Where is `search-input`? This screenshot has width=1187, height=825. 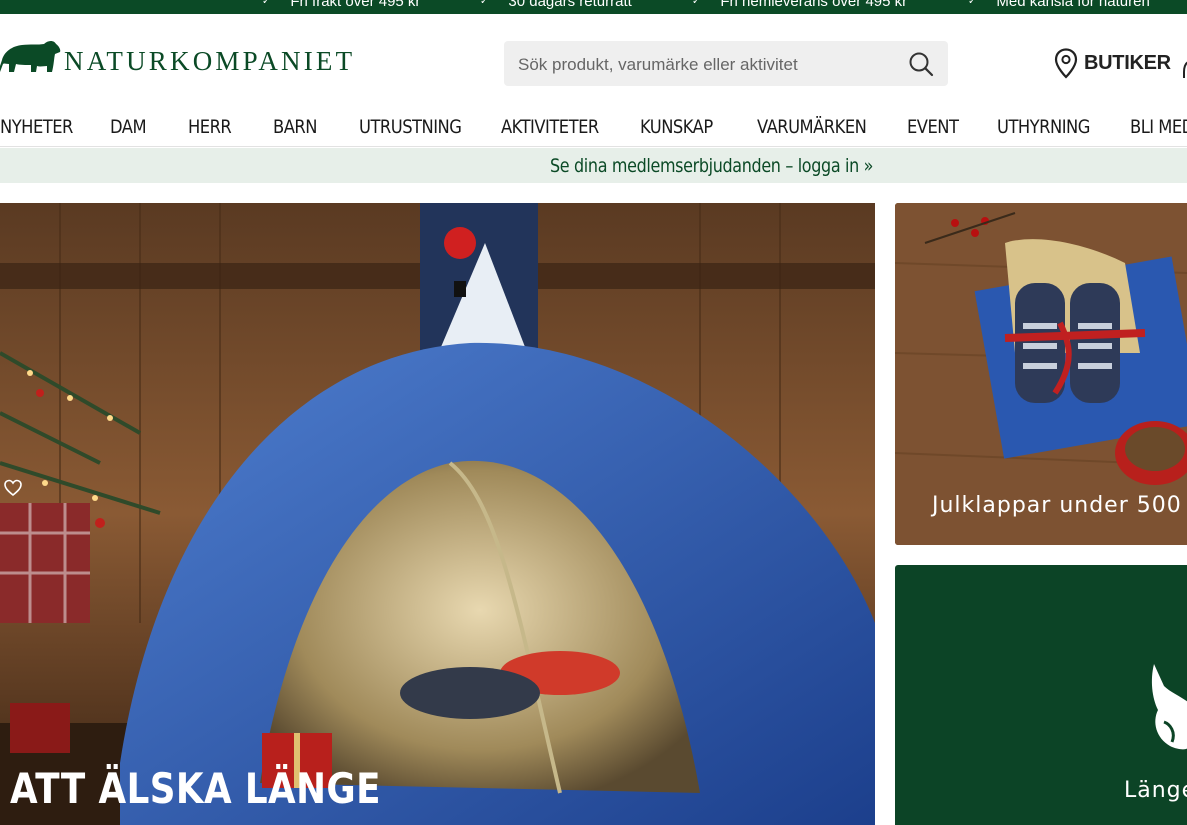 search-input is located at coordinates (708, 64).